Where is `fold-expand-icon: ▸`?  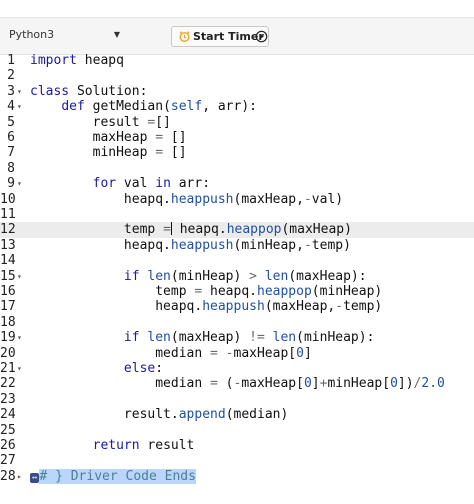
fold-expand-icon: ▸ is located at coordinates (19, 476).